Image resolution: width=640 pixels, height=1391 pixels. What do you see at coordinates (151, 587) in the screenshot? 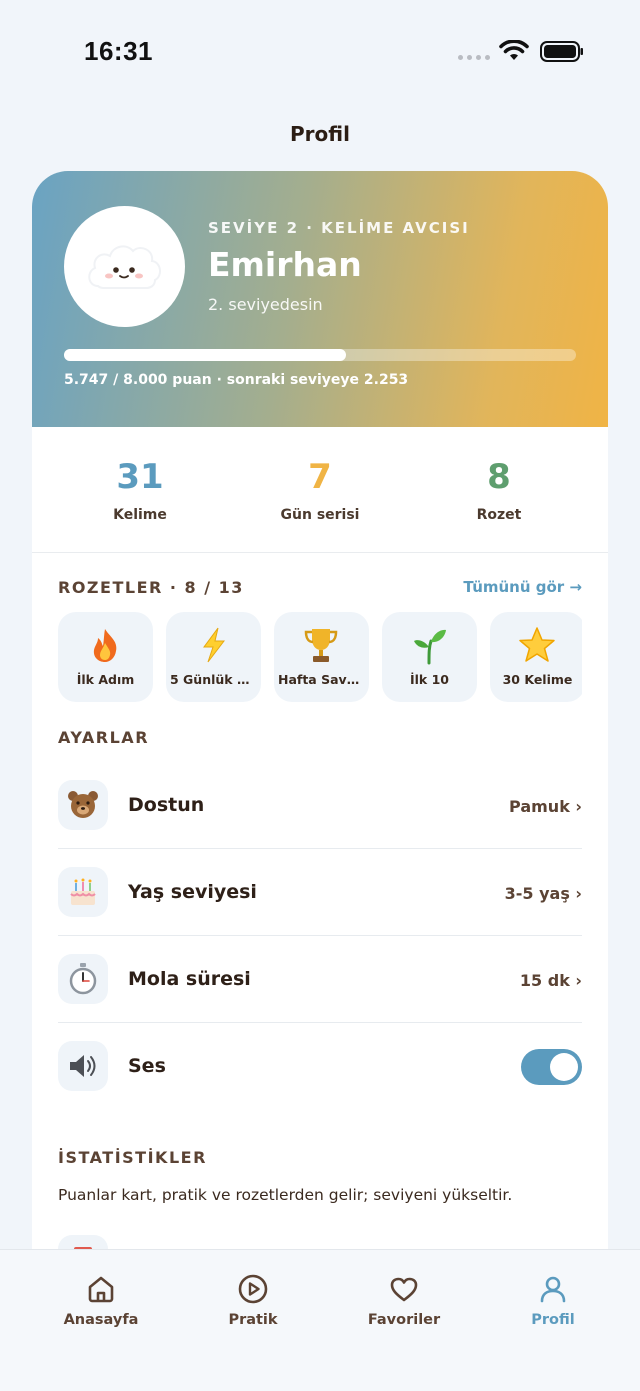
I see `badges-section-title: ROZETLER · 8 / 13` at bounding box center [151, 587].